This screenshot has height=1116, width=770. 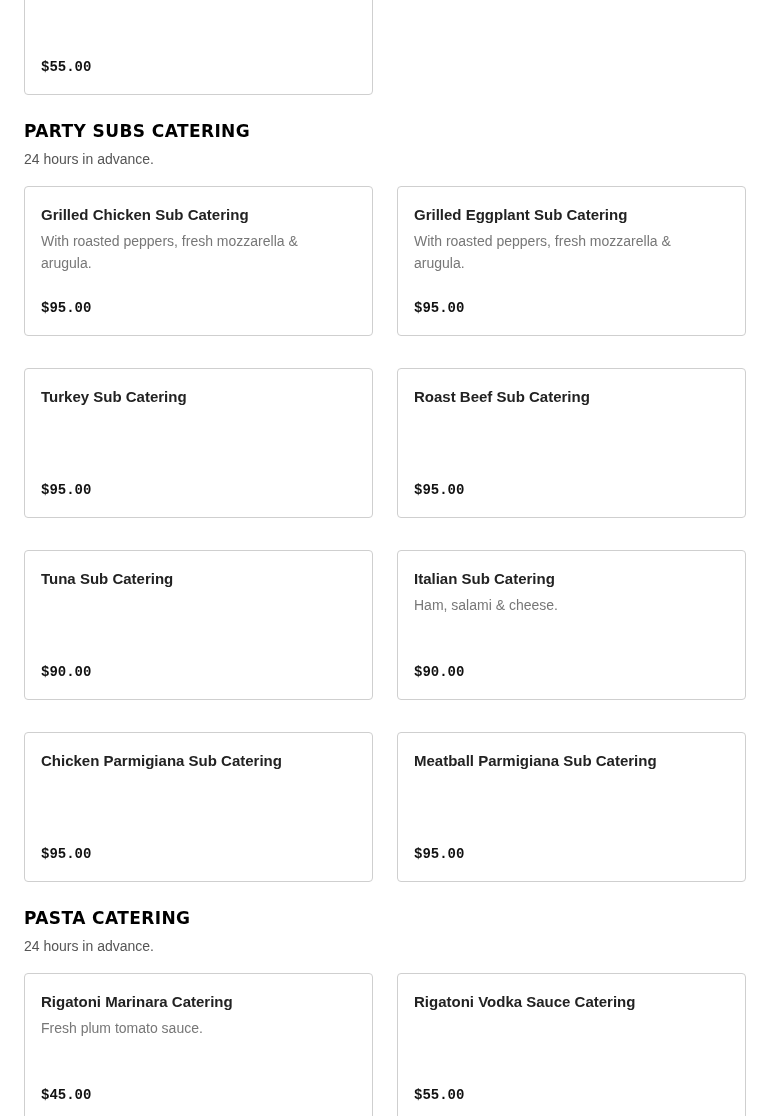 I want to click on item-name: Rigatoni Marinara Catering, so click(x=137, y=1002).